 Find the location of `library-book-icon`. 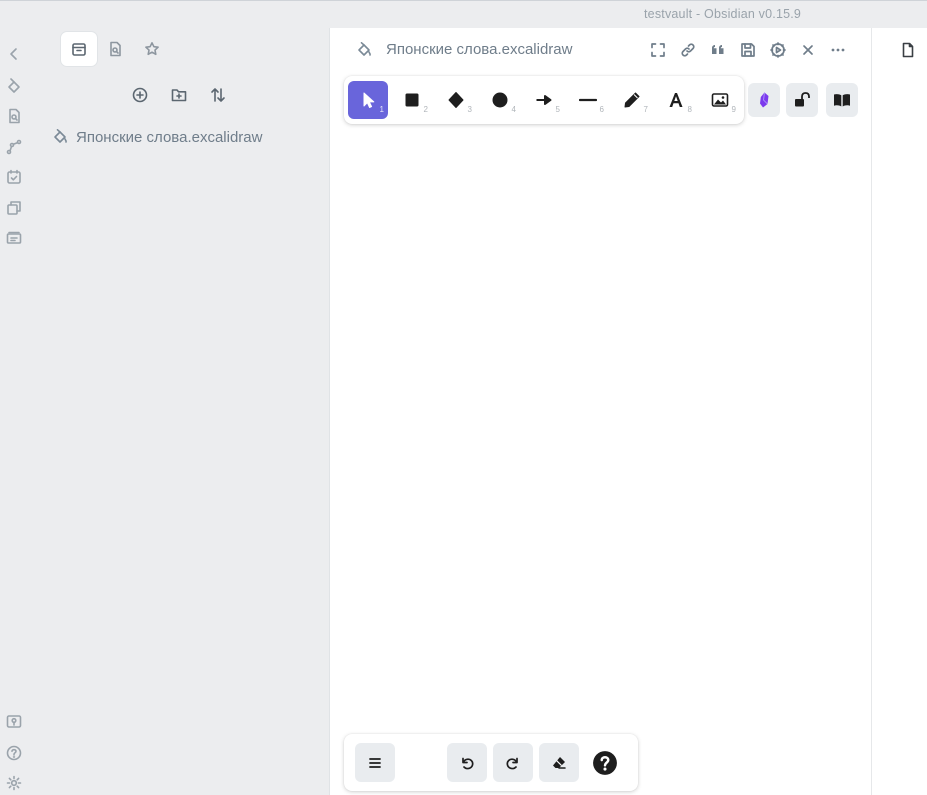

library-book-icon is located at coordinates (842, 100).